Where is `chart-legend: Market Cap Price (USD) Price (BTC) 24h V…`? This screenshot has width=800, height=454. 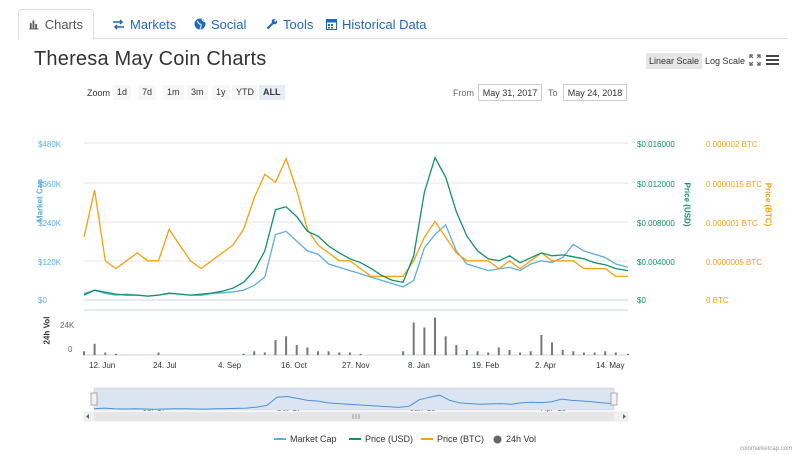 chart-legend: Market Cap Price (USD) Price (BTC) 24h V… is located at coordinates (400, 441).